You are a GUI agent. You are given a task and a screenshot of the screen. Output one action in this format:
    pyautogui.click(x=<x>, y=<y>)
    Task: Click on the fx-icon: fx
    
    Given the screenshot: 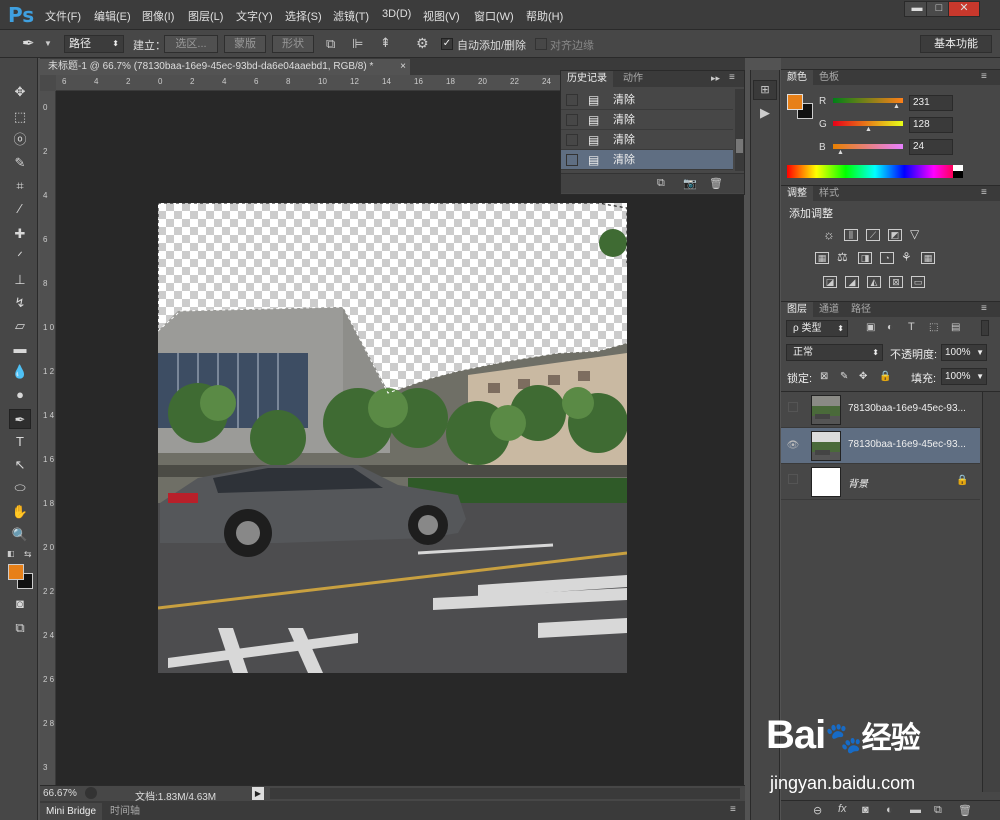 What is the action you would take?
    pyautogui.click(x=842, y=809)
    